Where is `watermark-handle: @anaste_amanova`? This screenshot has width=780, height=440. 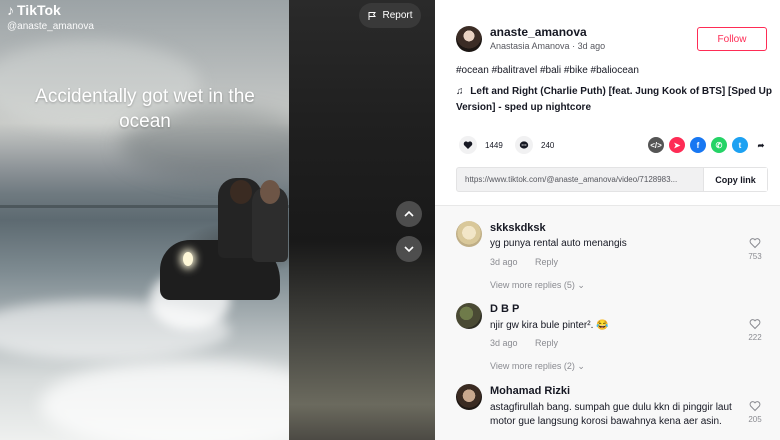
watermark-handle: @anaste_amanova is located at coordinates (50, 26).